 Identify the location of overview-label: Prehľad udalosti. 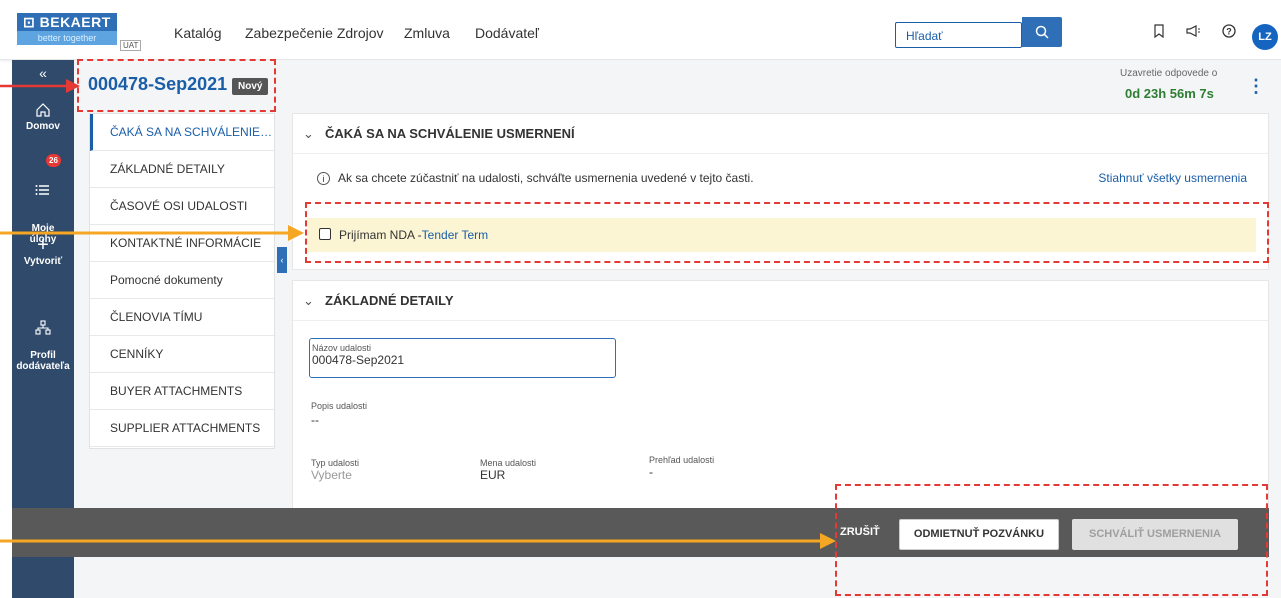
(682, 460).